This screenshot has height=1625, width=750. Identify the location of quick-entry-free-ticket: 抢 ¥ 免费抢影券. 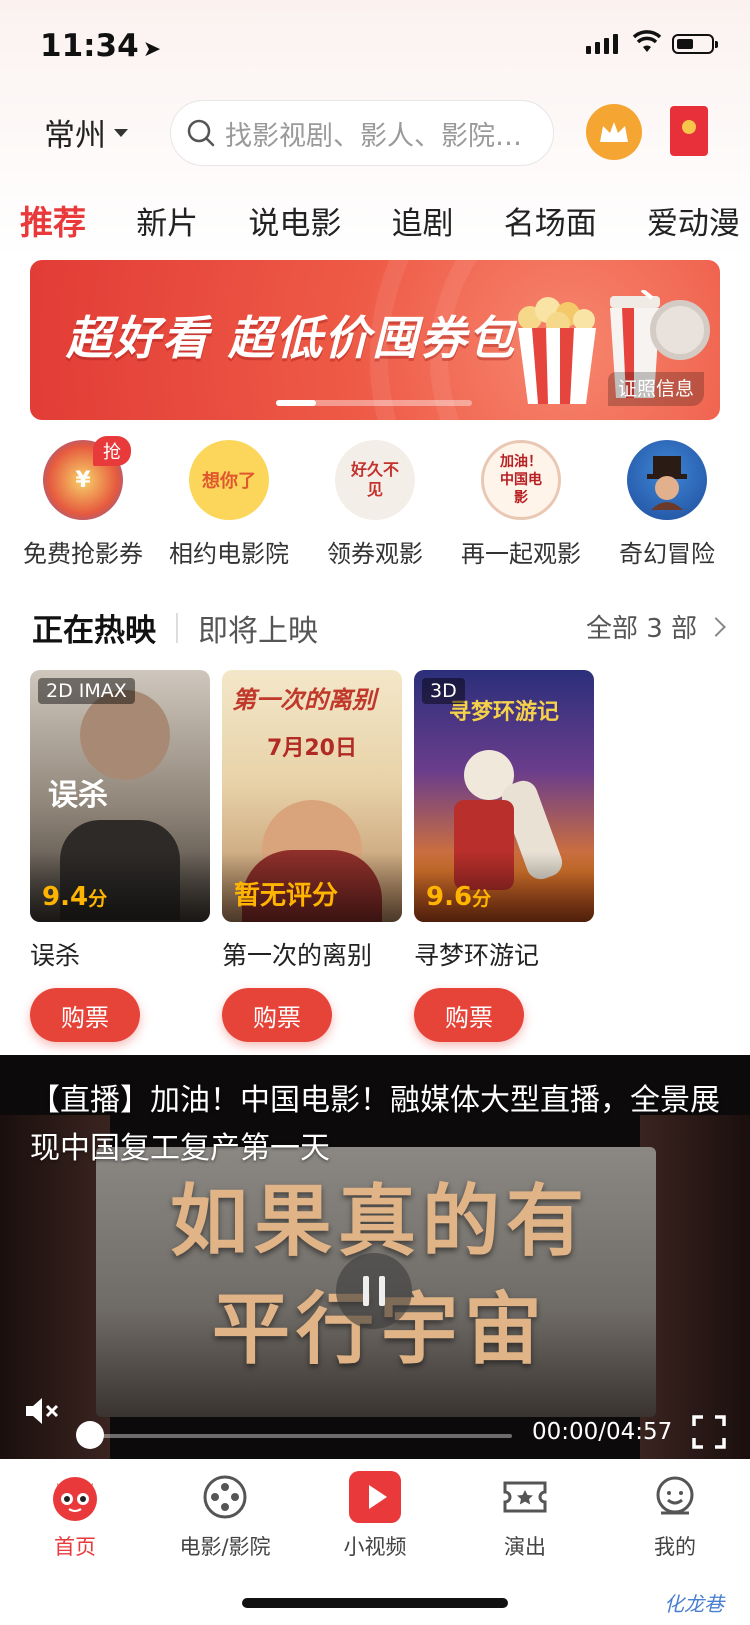
(83, 502).